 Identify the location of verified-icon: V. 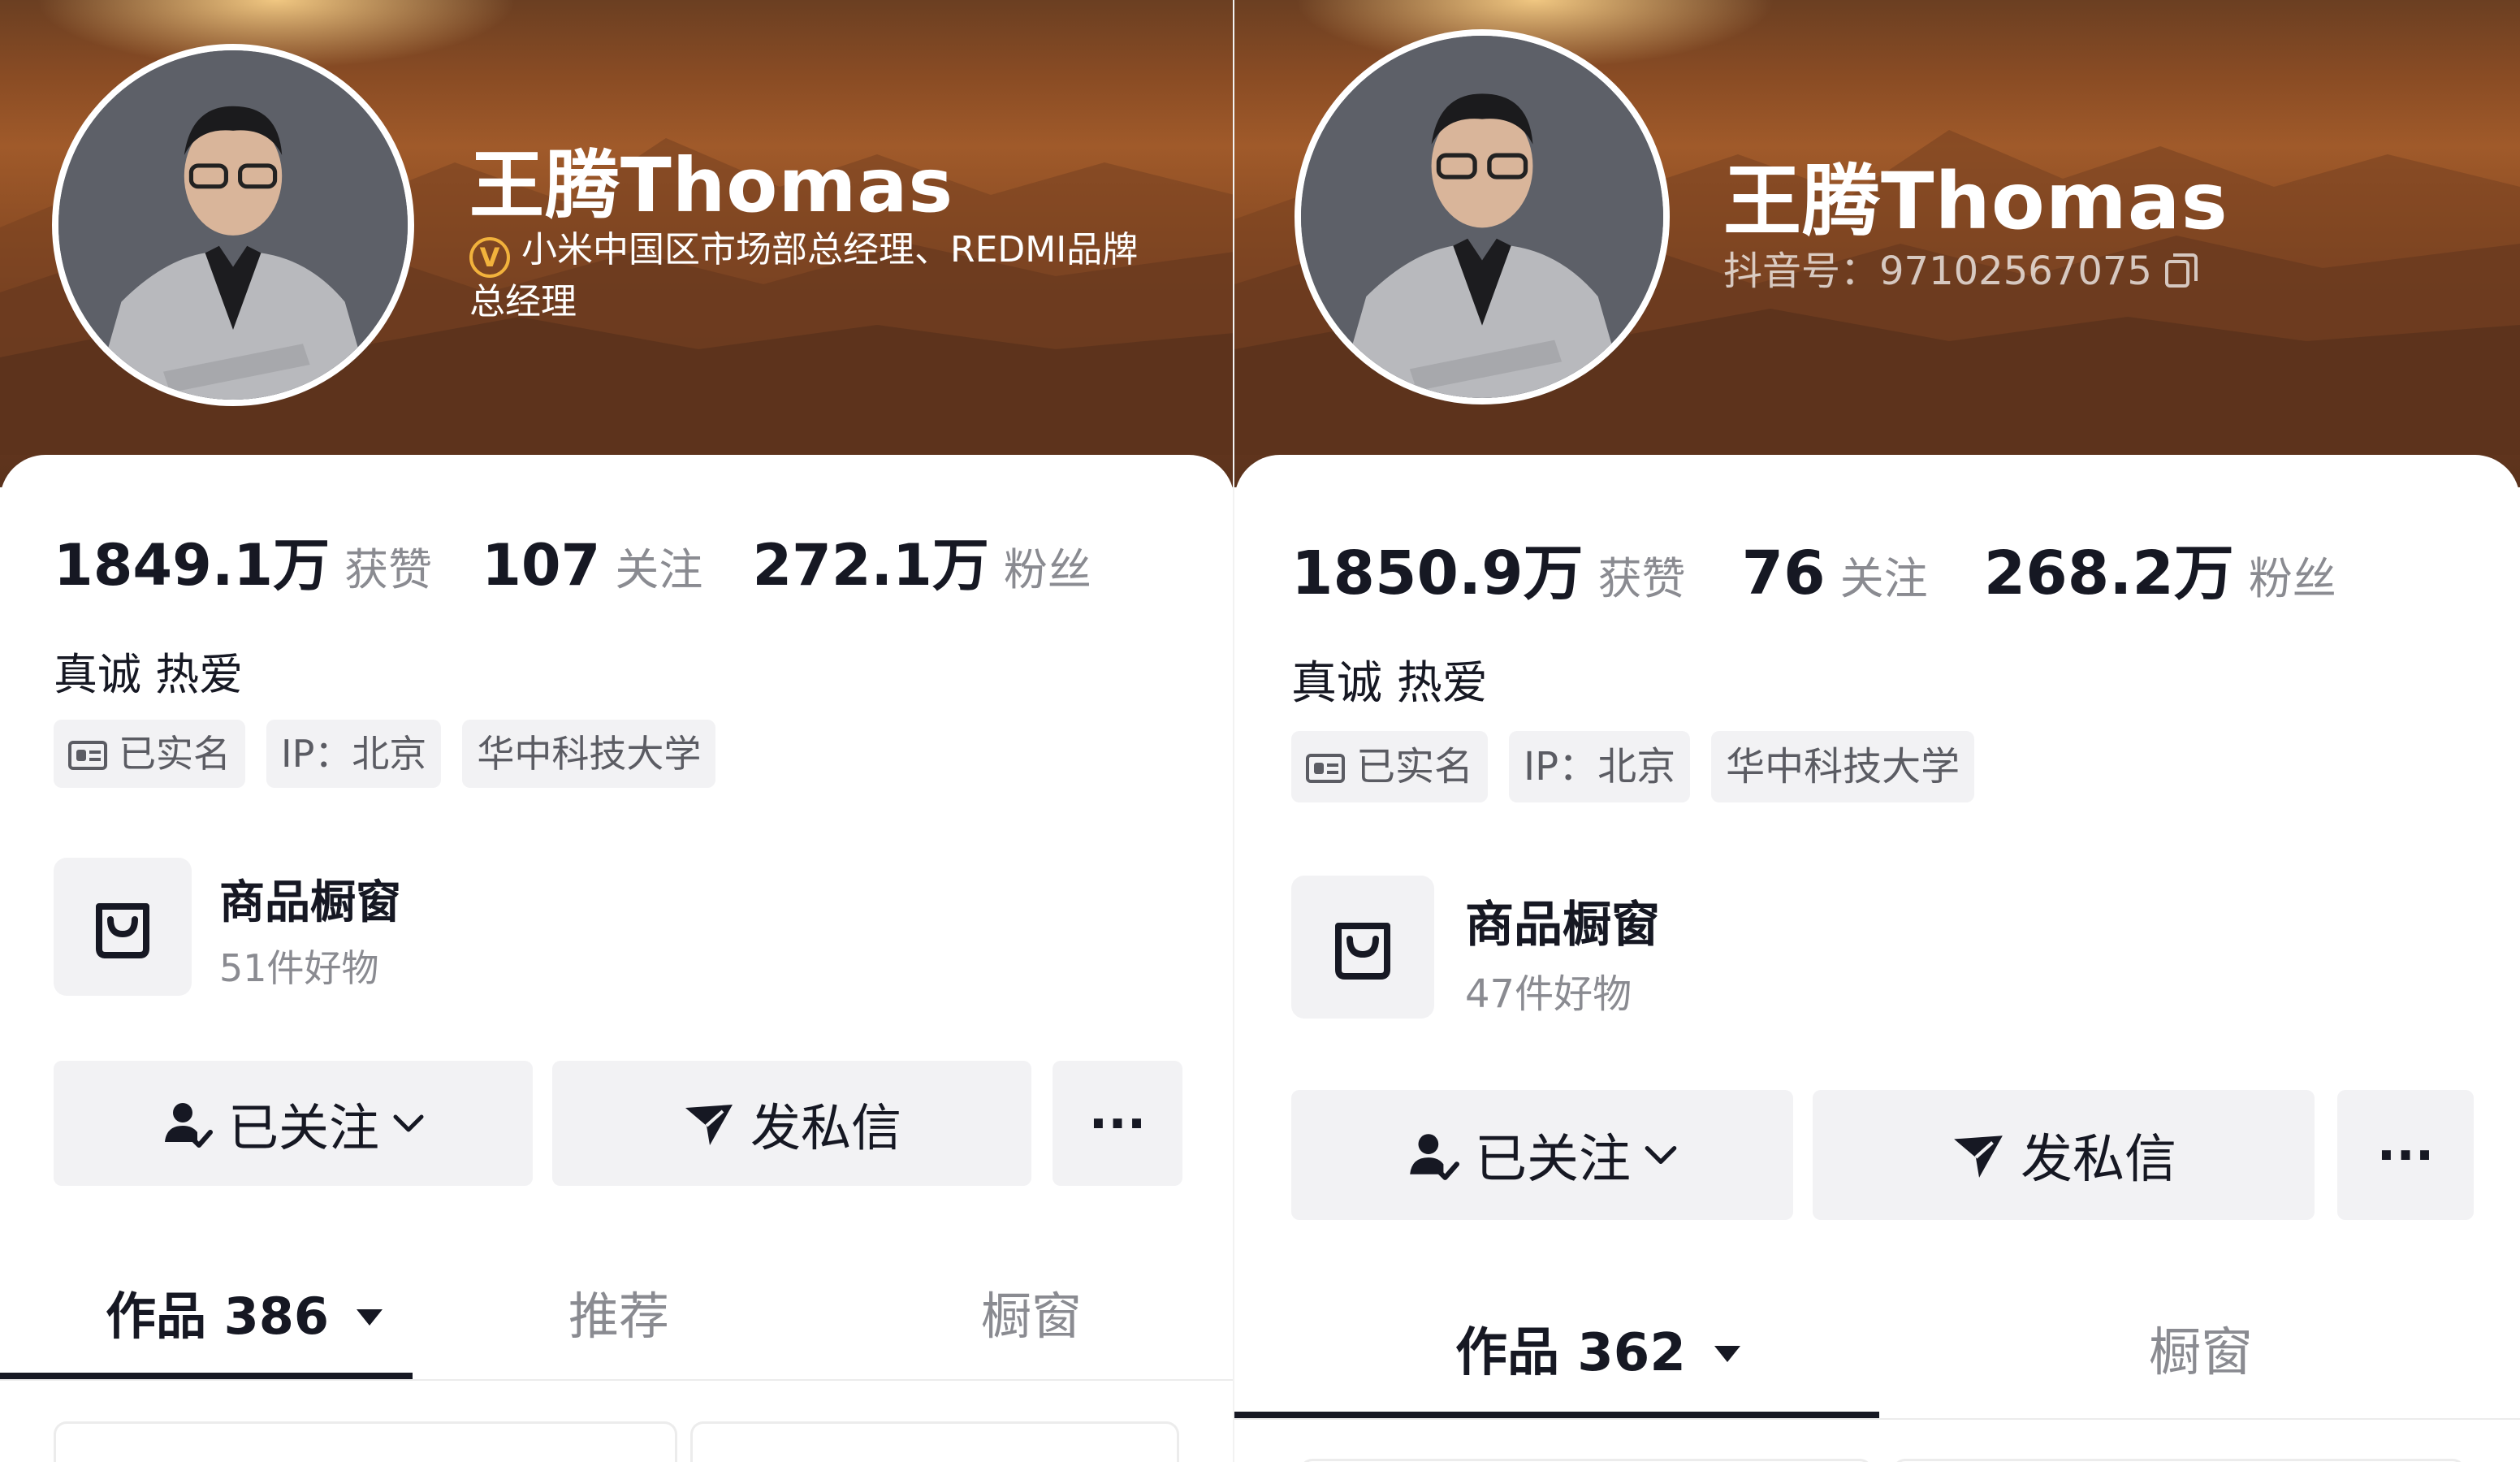
(490, 257).